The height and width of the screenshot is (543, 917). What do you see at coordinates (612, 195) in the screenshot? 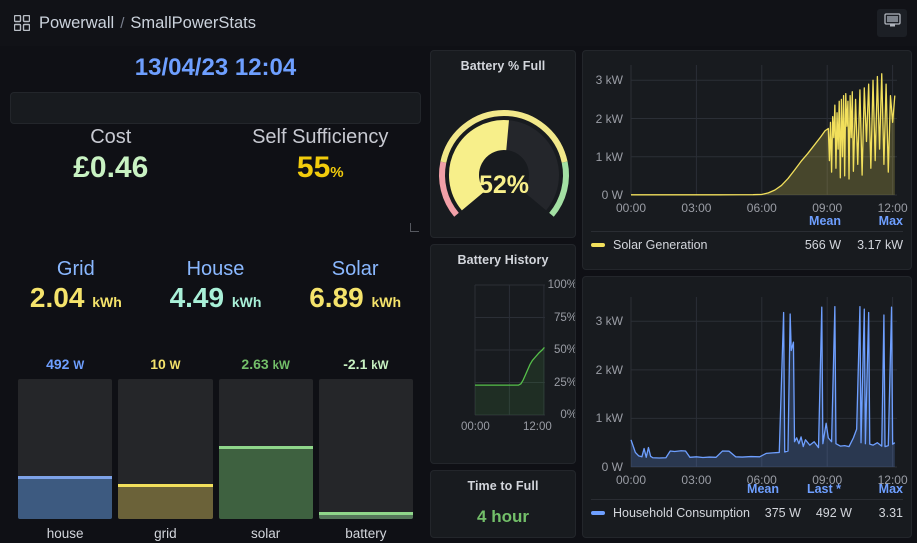
I see `y-axis-tick: 0 W` at bounding box center [612, 195].